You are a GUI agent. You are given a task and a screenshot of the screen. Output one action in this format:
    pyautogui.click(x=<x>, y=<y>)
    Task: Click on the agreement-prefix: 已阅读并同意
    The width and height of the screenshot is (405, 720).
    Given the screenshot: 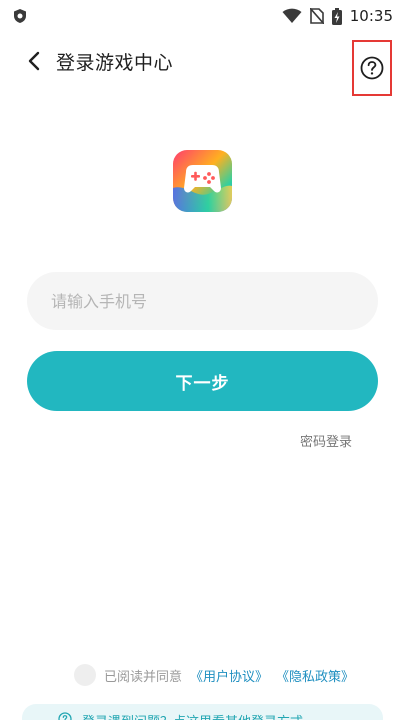 What is the action you would take?
    pyautogui.click(x=143, y=677)
    